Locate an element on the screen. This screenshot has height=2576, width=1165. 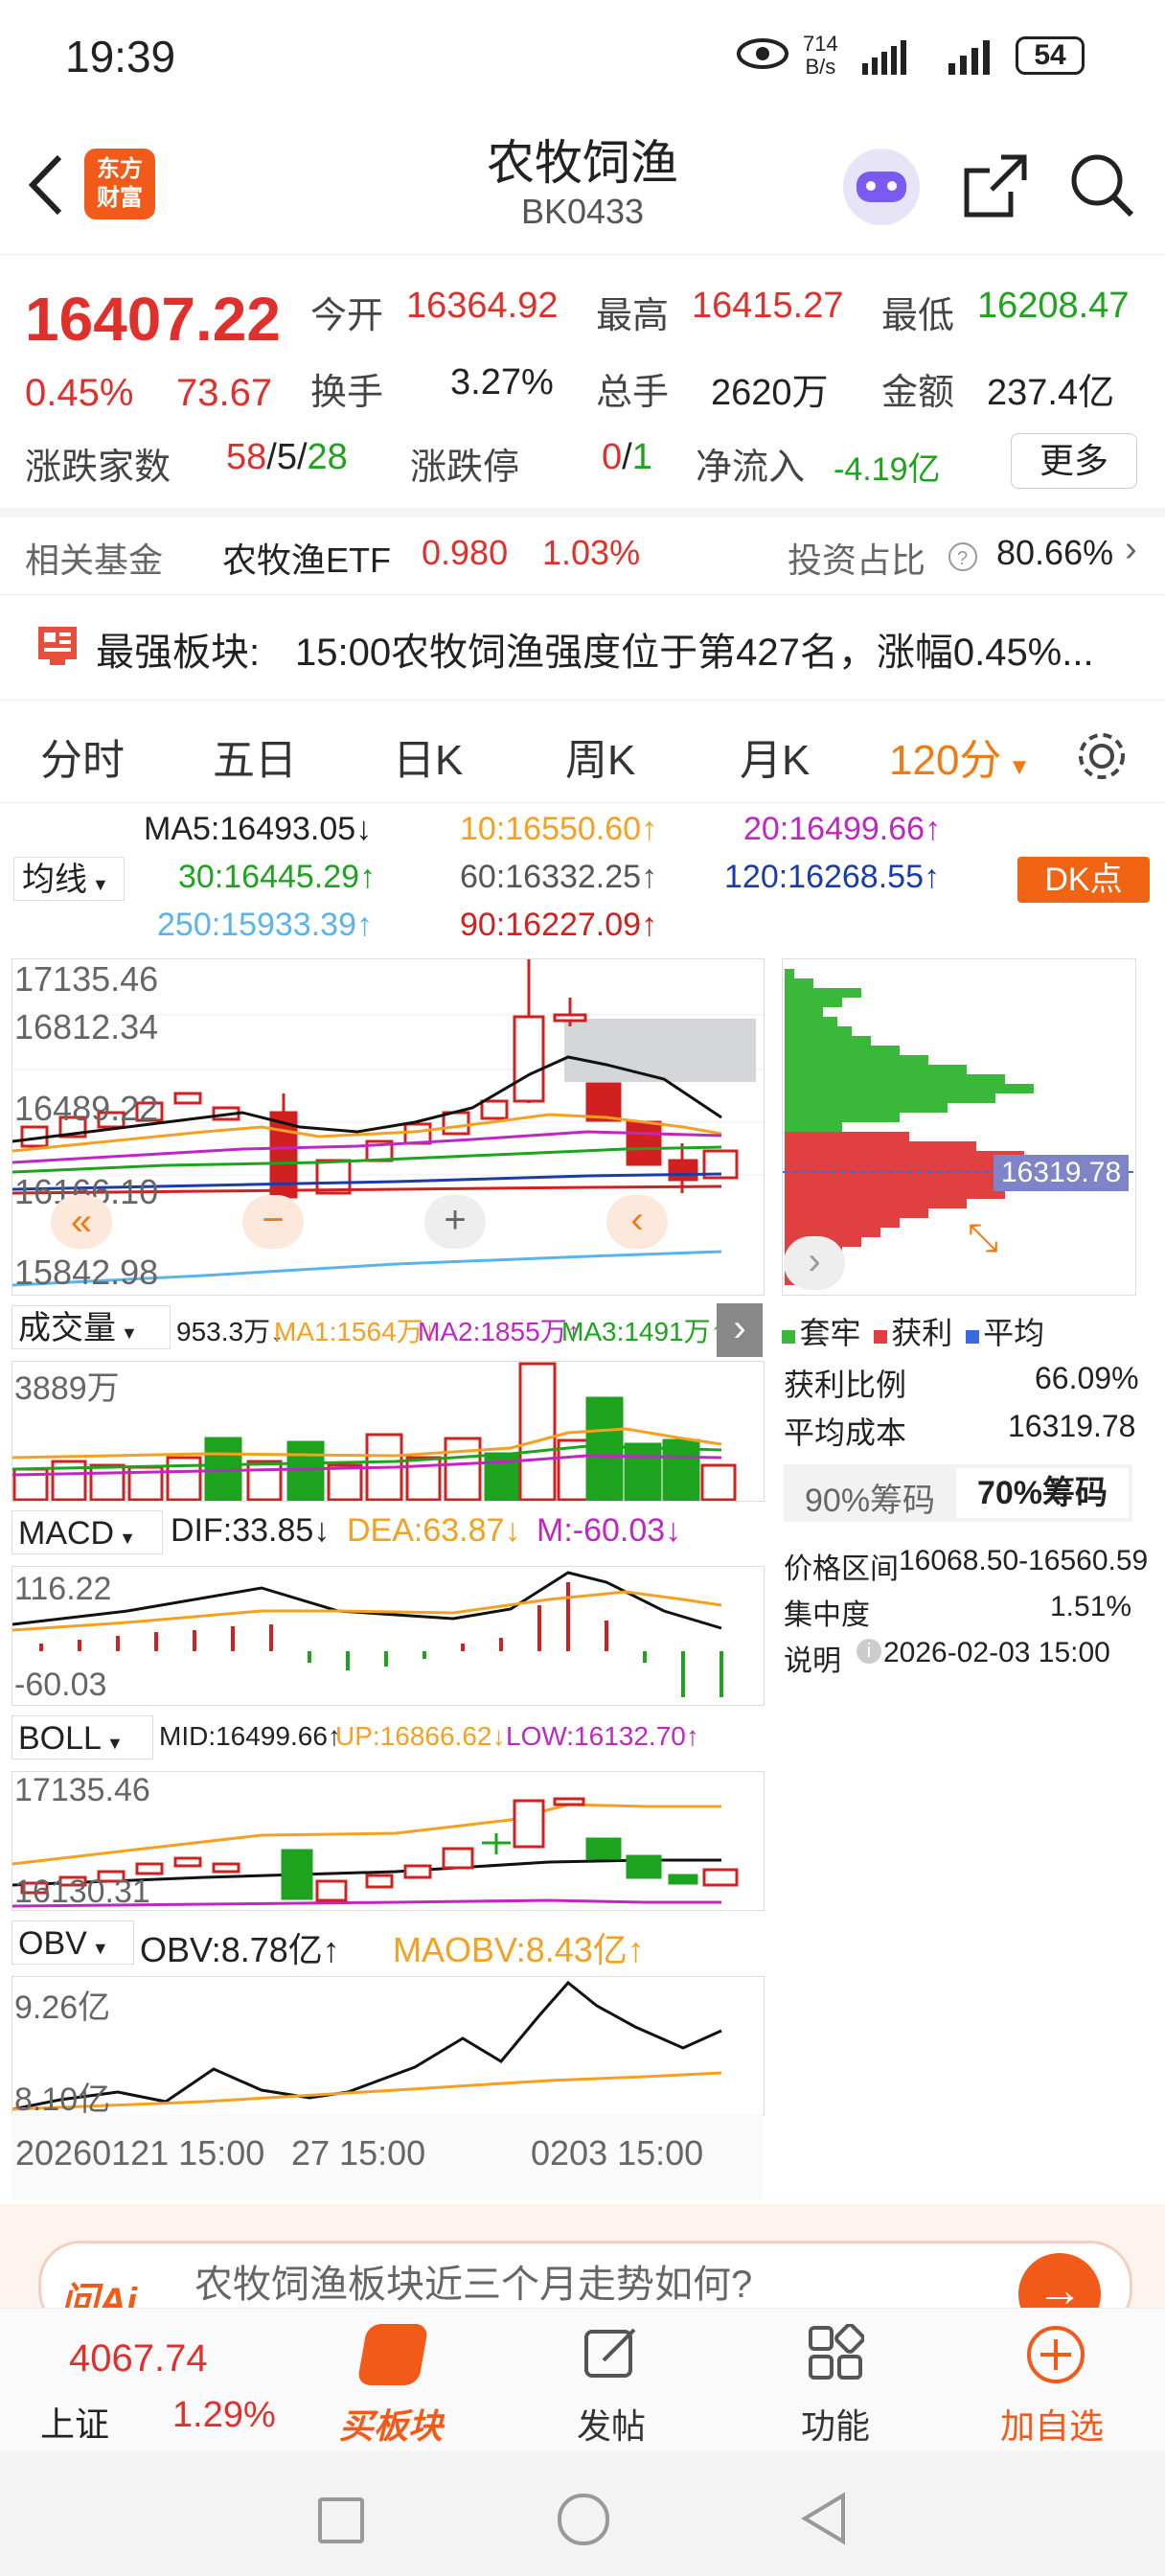
tab-five-day: 五日 is located at coordinates (255, 756).